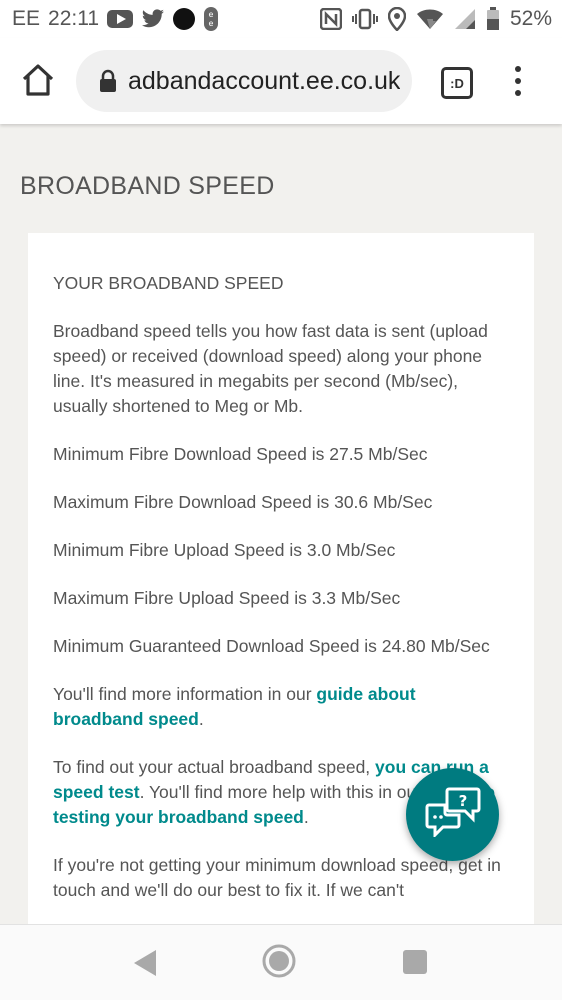 Image resolution: width=562 pixels, height=1000 pixels. I want to click on home-circle-icon, so click(279, 961).